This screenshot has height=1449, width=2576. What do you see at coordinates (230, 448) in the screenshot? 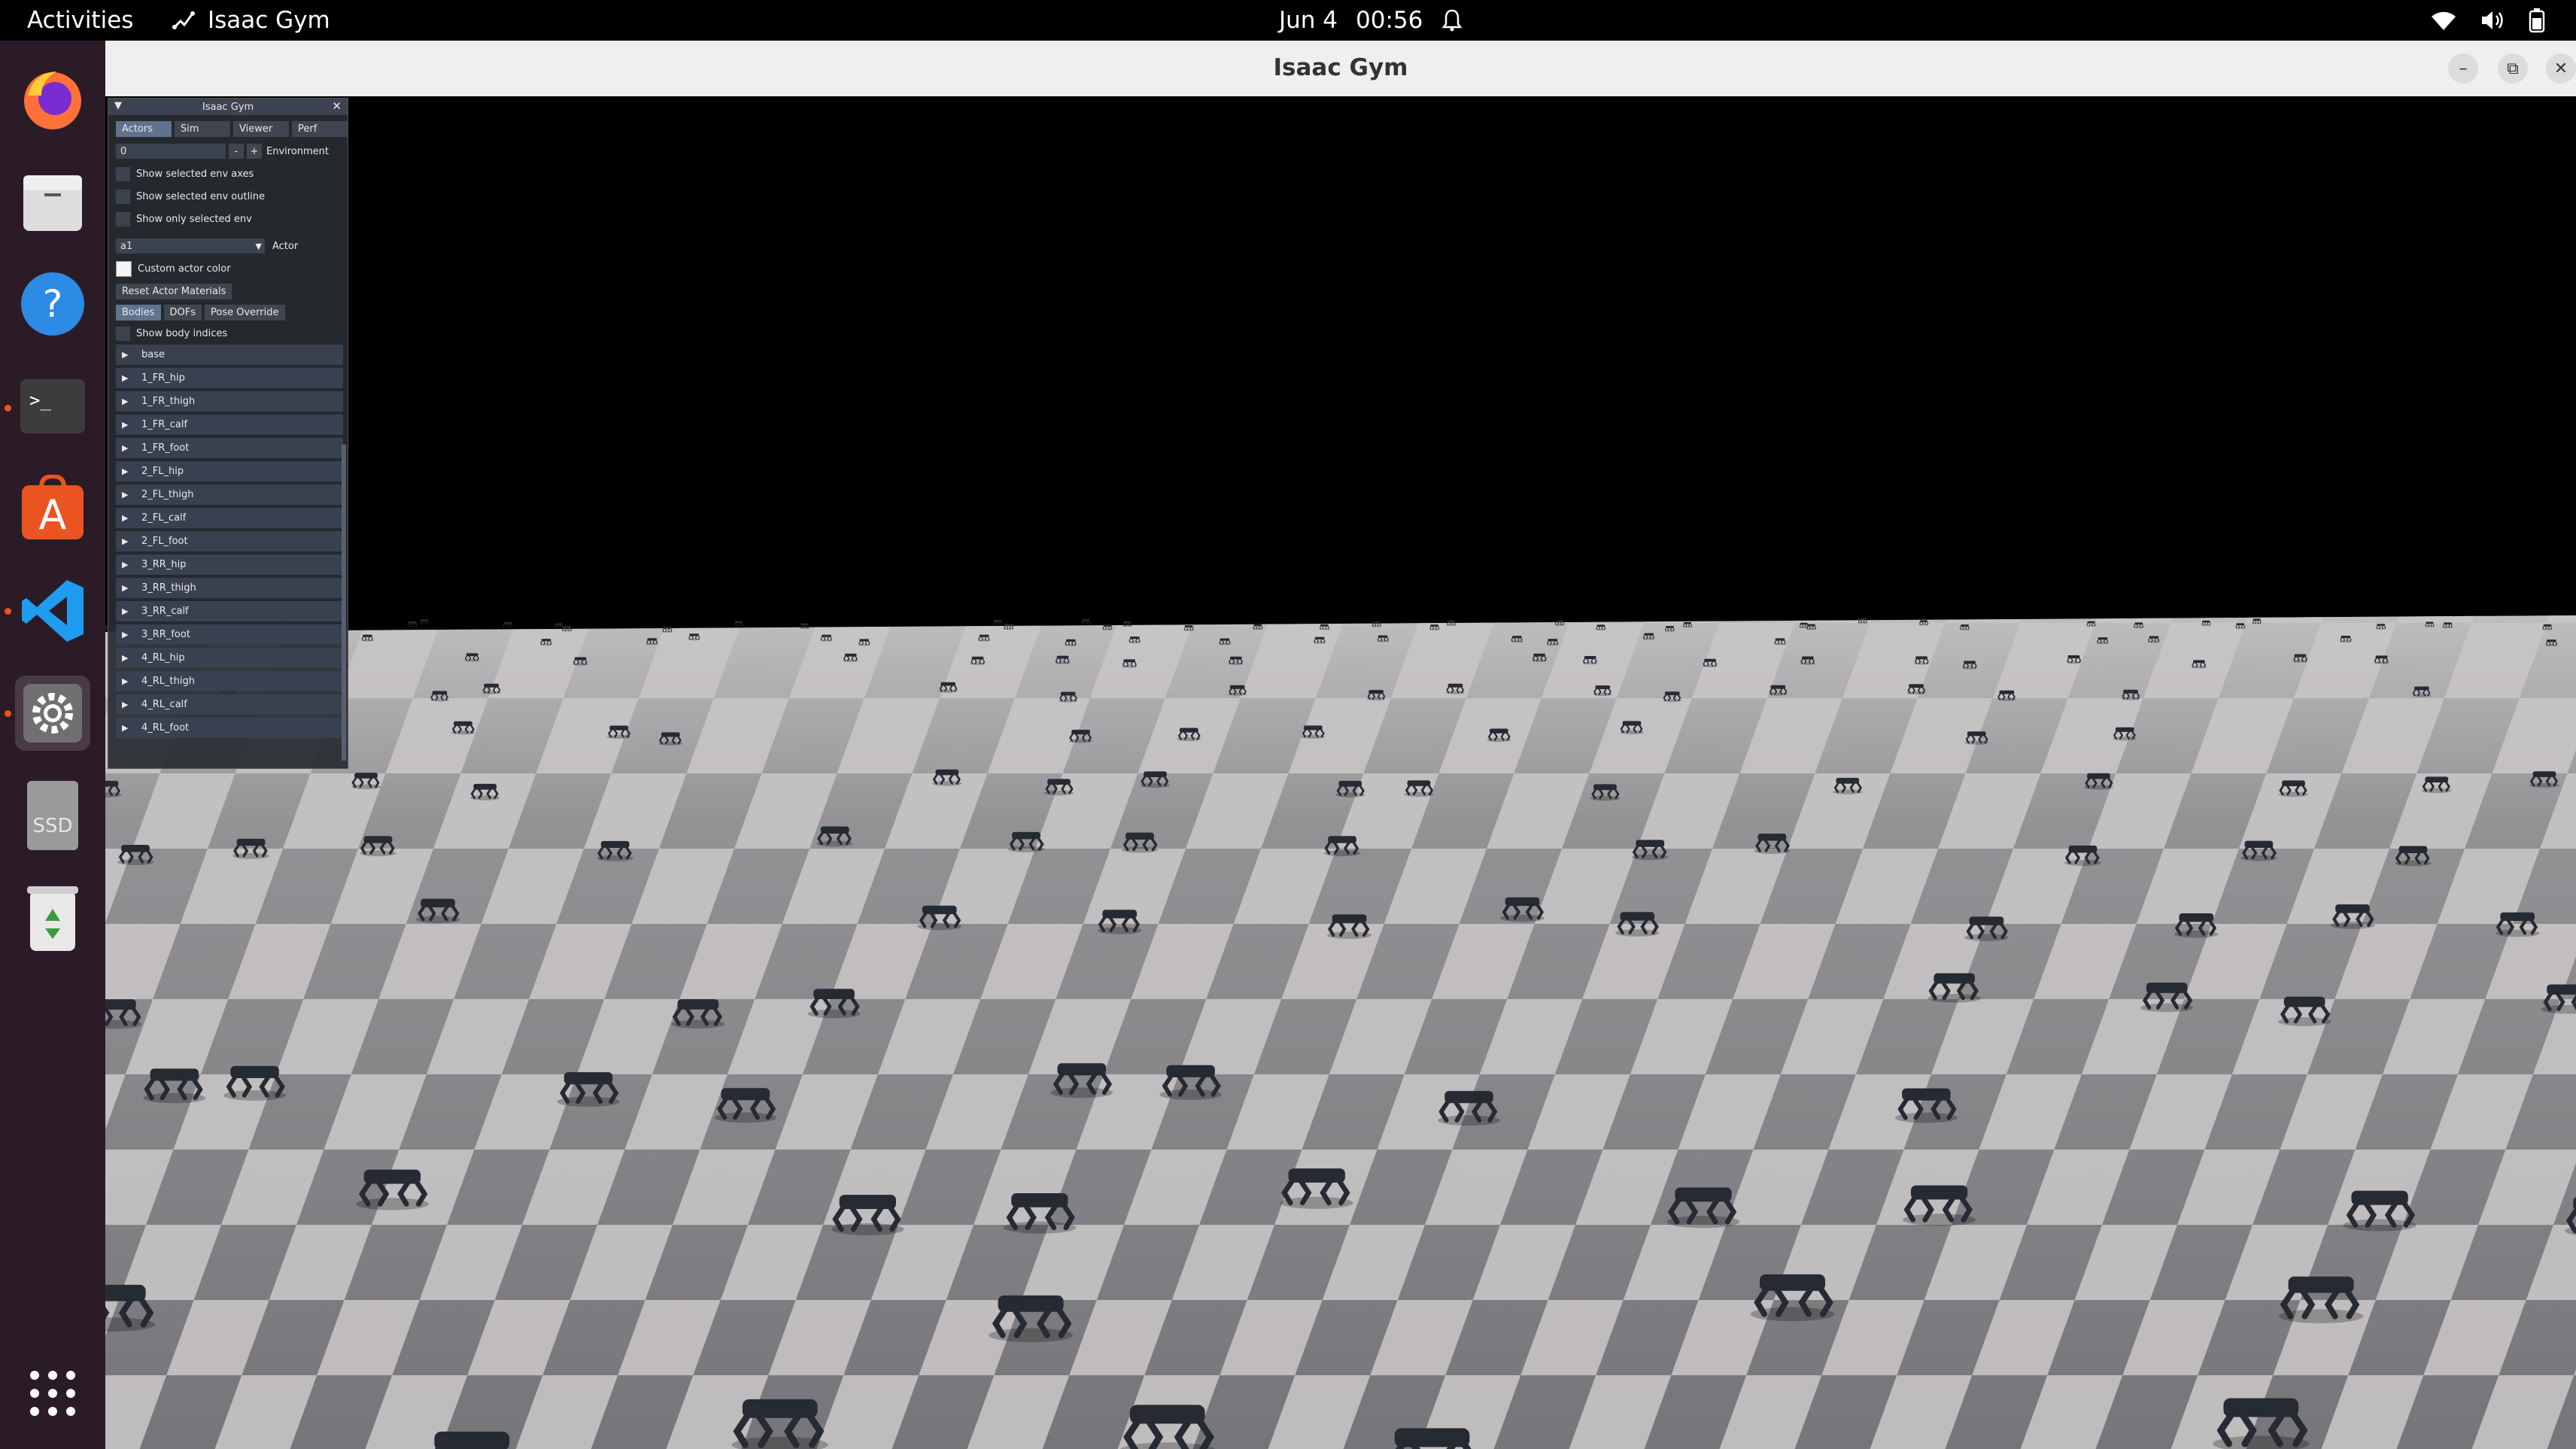
I see `body-row: ▶ 1_FR_foot` at bounding box center [230, 448].